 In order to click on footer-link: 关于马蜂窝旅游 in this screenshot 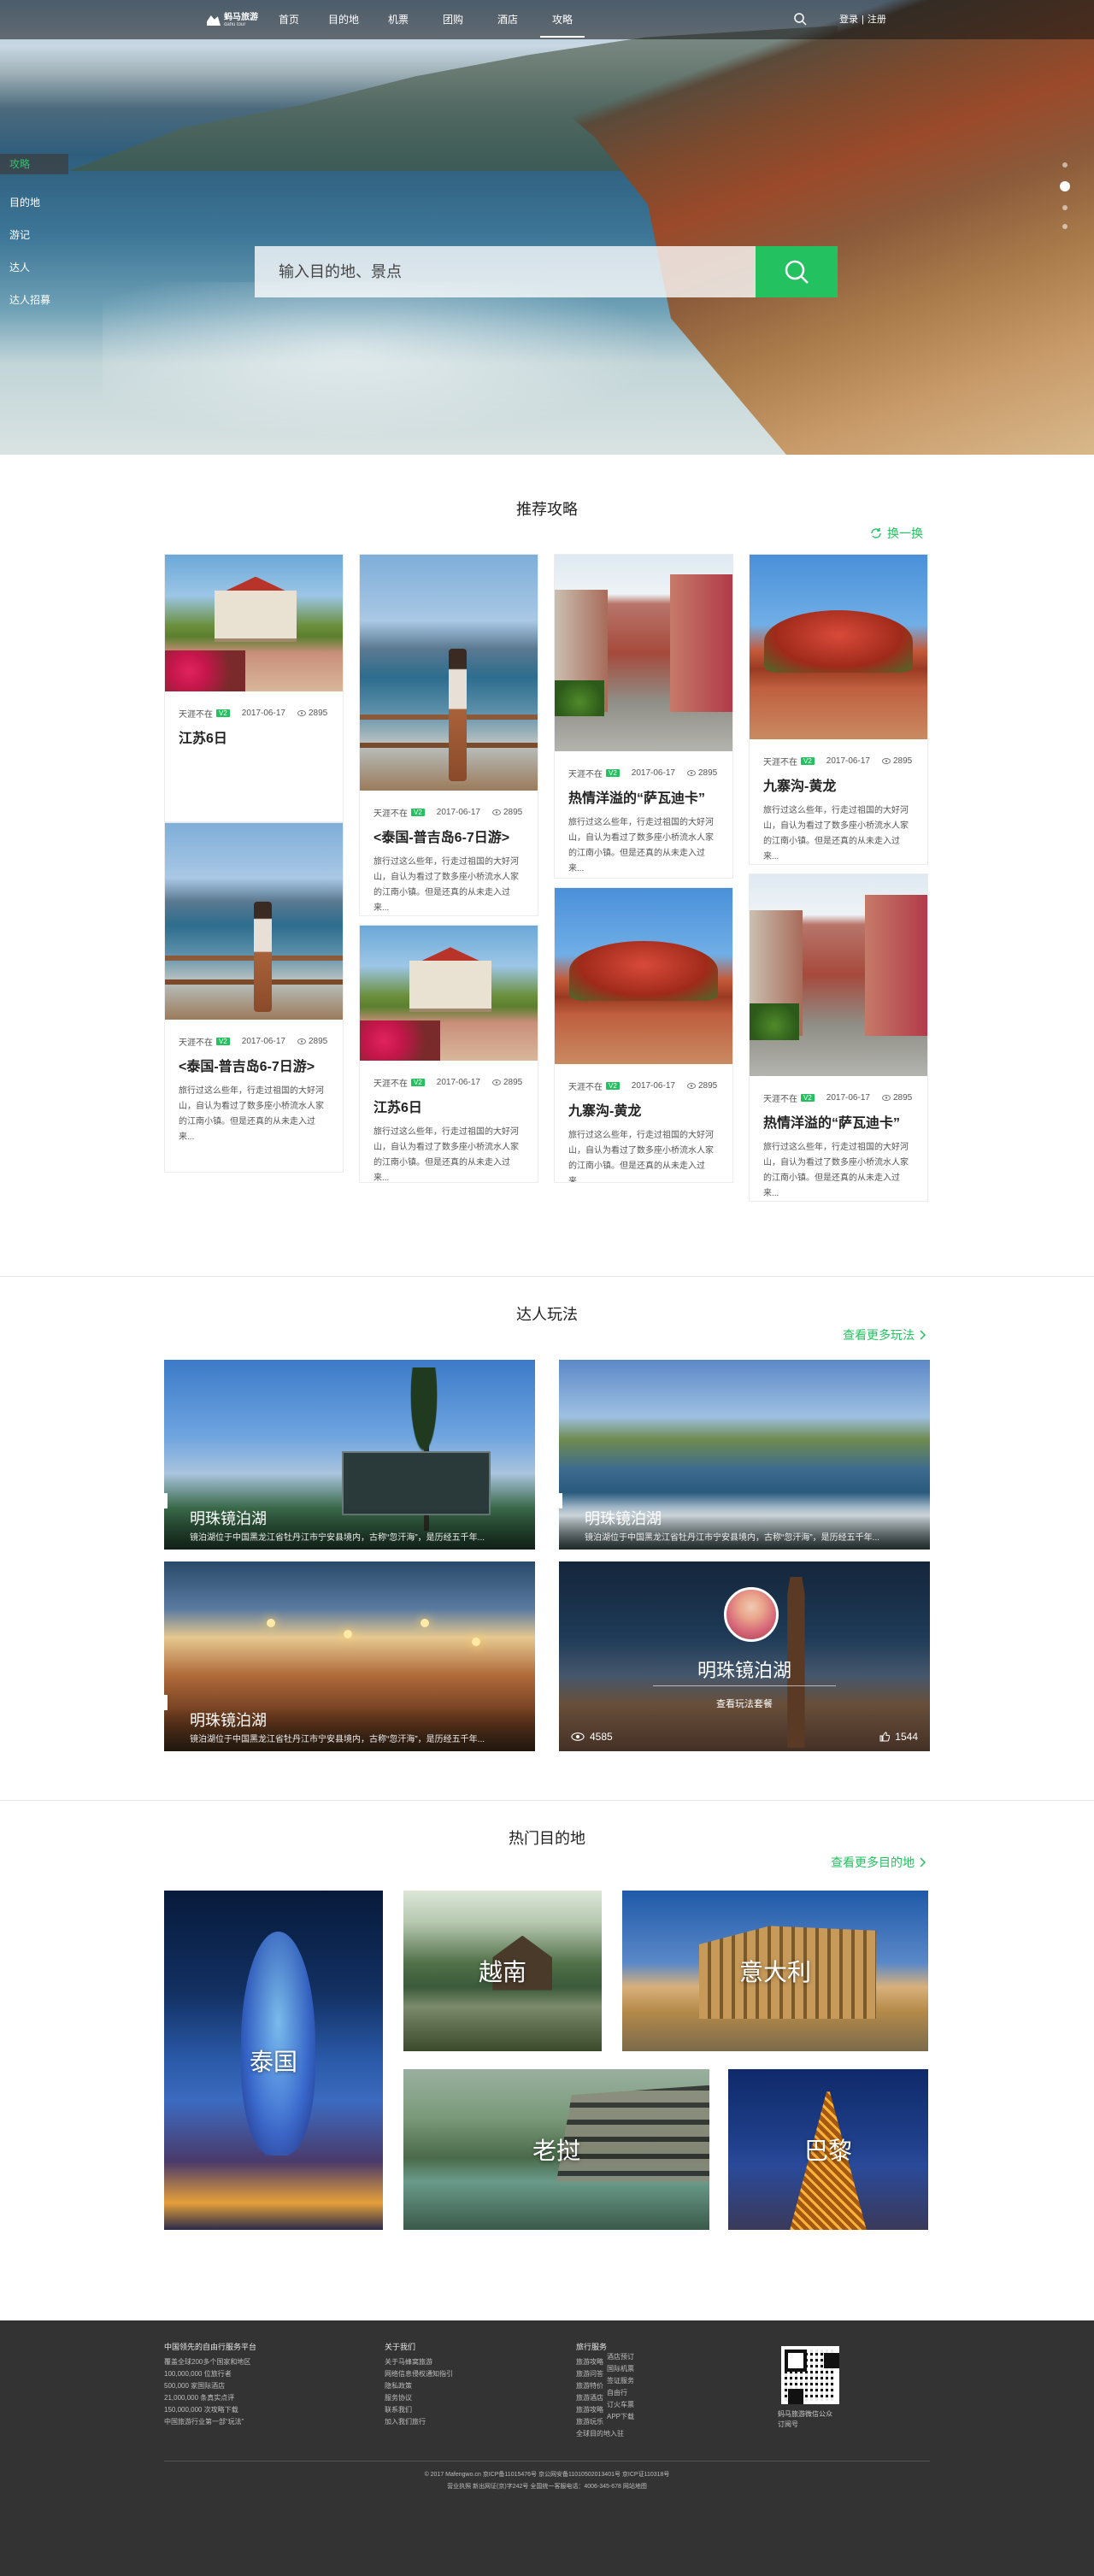, I will do `click(419, 2362)`.